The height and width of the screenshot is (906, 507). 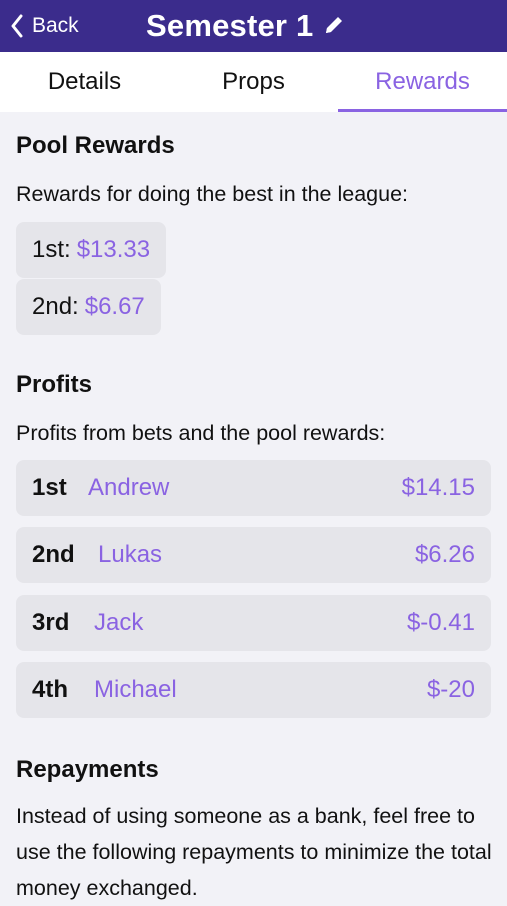 I want to click on profit-rank: 2nd, so click(x=53, y=554).